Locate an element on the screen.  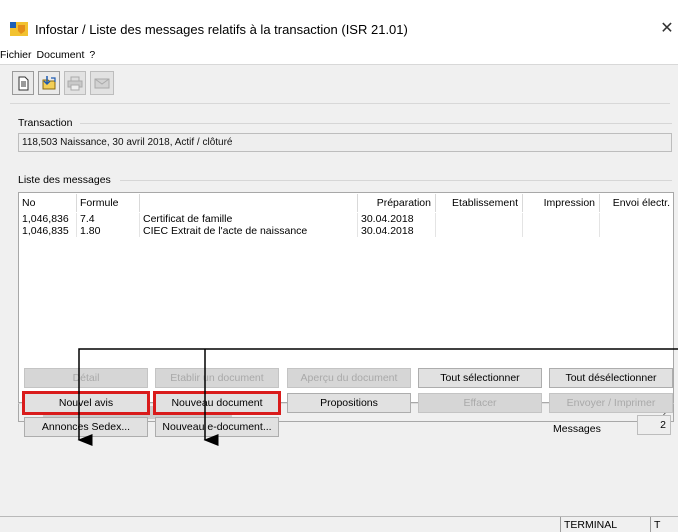
open-folder-icon is located at coordinates (49, 83).